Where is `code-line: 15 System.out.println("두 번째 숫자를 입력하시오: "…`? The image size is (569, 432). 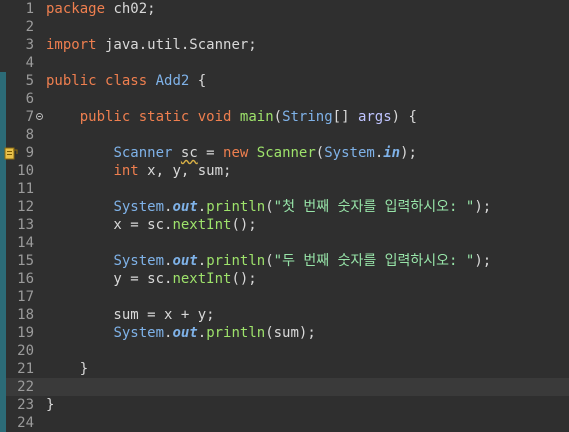 code-line: 15 System.out.println("두 번째 숫자를 입력하시오: "… is located at coordinates (284, 261).